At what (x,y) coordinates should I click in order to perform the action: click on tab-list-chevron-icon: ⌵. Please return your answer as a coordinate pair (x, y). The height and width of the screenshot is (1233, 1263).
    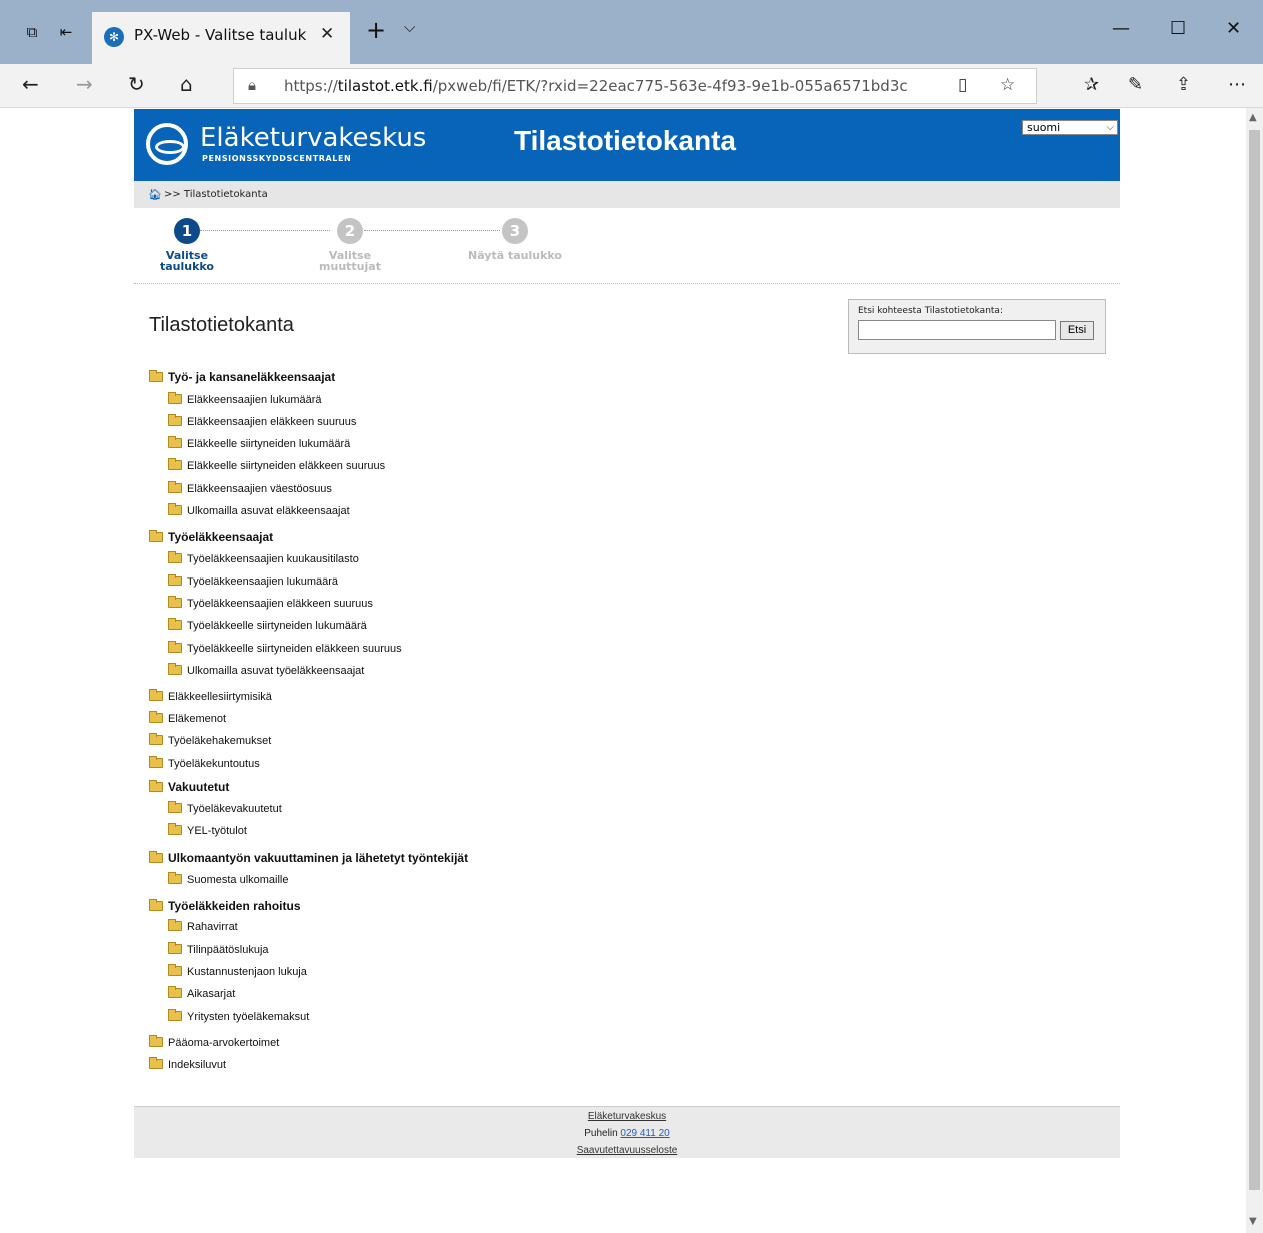
    Looking at the image, I should click on (409, 27).